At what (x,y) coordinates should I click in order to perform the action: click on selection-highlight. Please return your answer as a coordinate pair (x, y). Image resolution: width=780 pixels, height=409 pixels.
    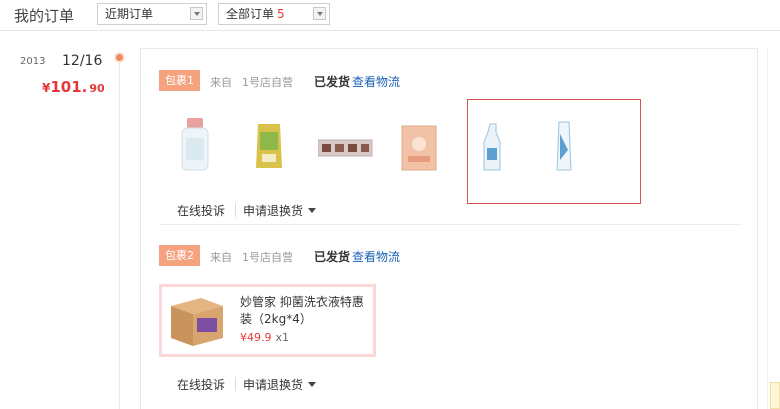
    Looking at the image, I should click on (554, 151).